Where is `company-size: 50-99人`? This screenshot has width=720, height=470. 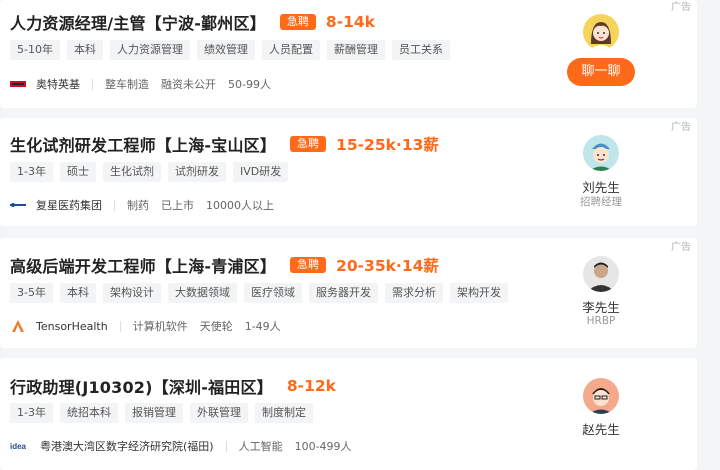
company-size: 50-99人 is located at coordinates (249, 84).